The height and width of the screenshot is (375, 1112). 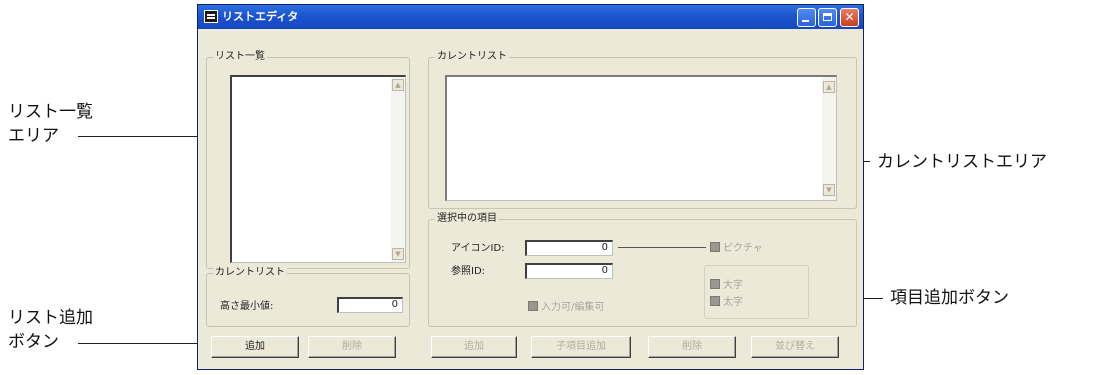 I want to click on annotation-add-list-button: リスト追加 ボタン, so click(x=50, y=330).